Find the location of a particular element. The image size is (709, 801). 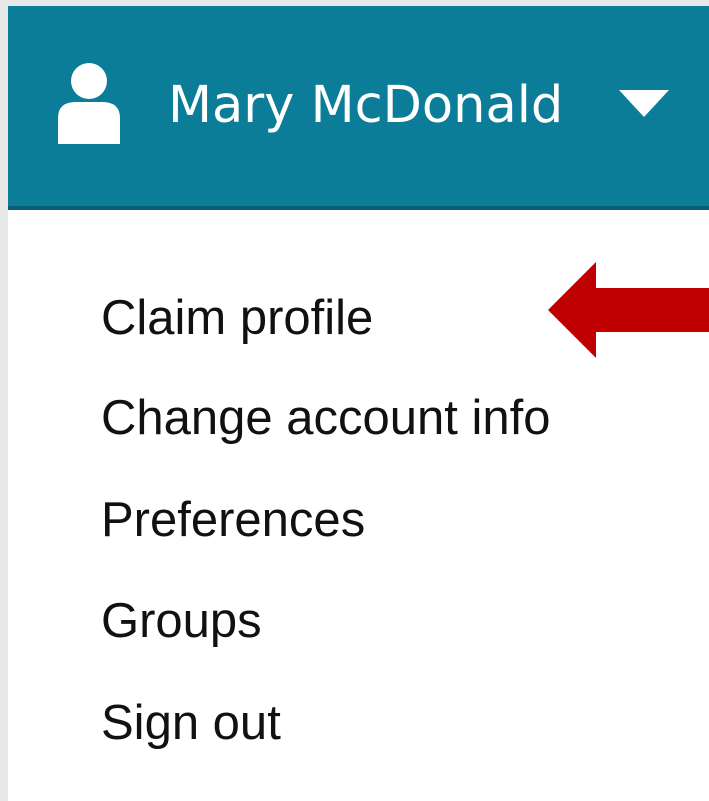

user-name: Mary McDonald is located at coordinates (365, 106).